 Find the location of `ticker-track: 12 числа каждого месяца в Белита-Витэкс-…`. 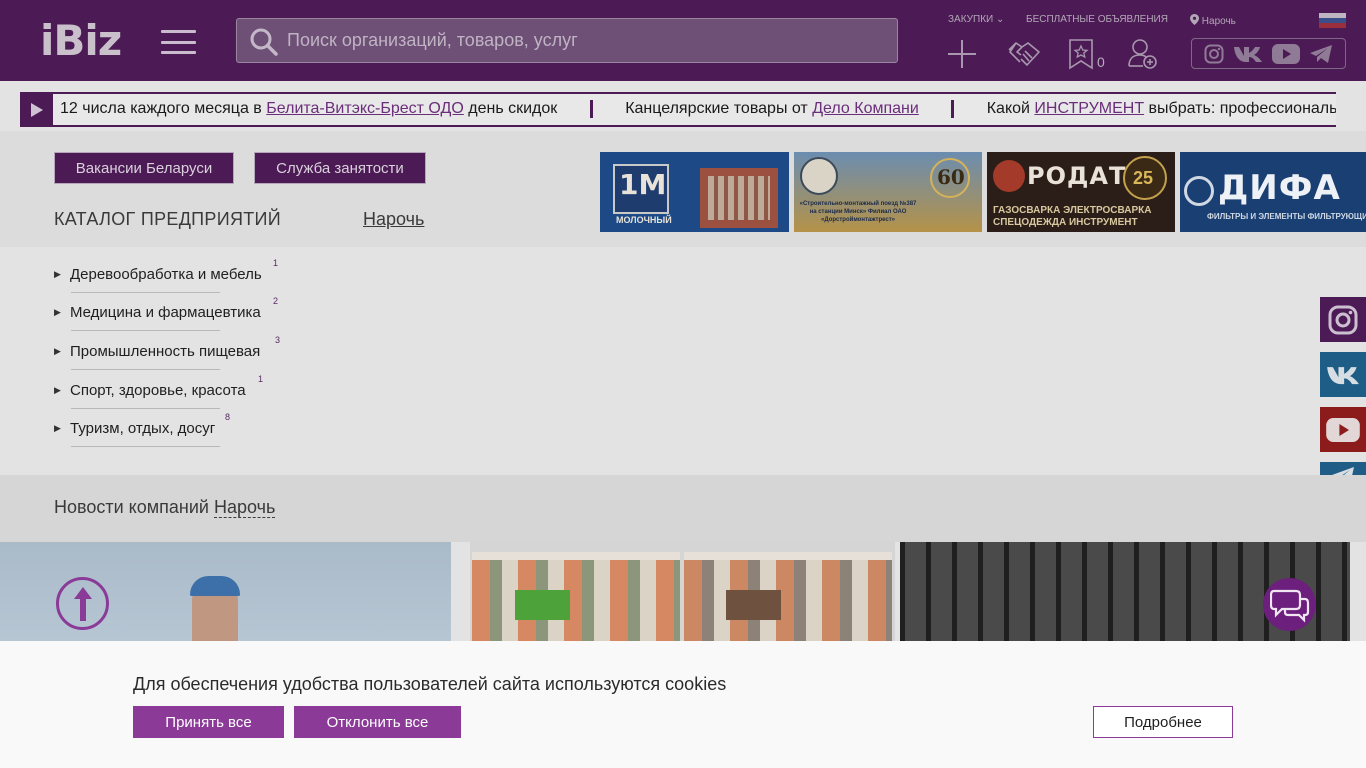

ticker-track: 12 числа каждого месяца в Белита-Витэкс-… is located at coordinates (698, 109).